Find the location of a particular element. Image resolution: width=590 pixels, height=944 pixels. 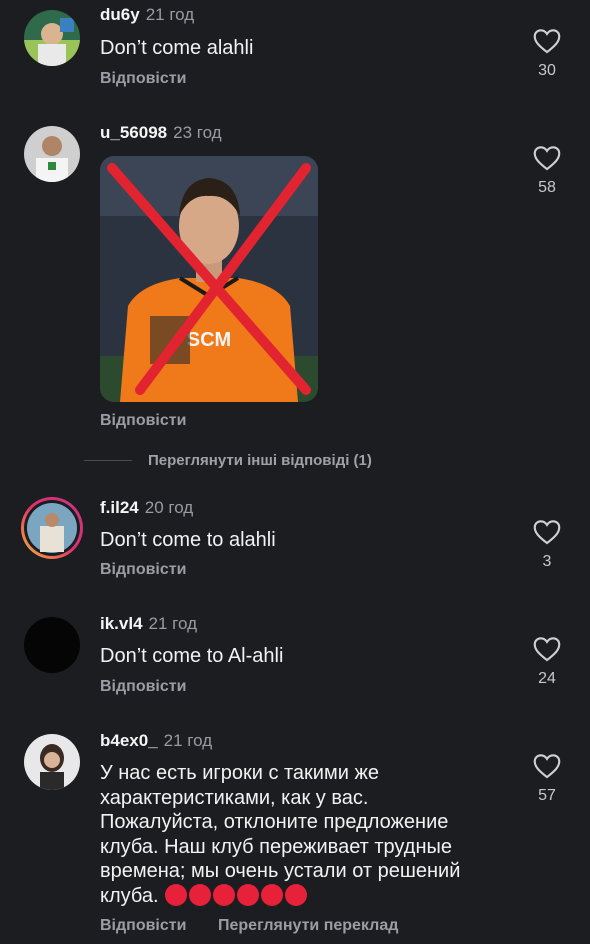

comment-last-line: клуба. is located at coordinates (280, 896).